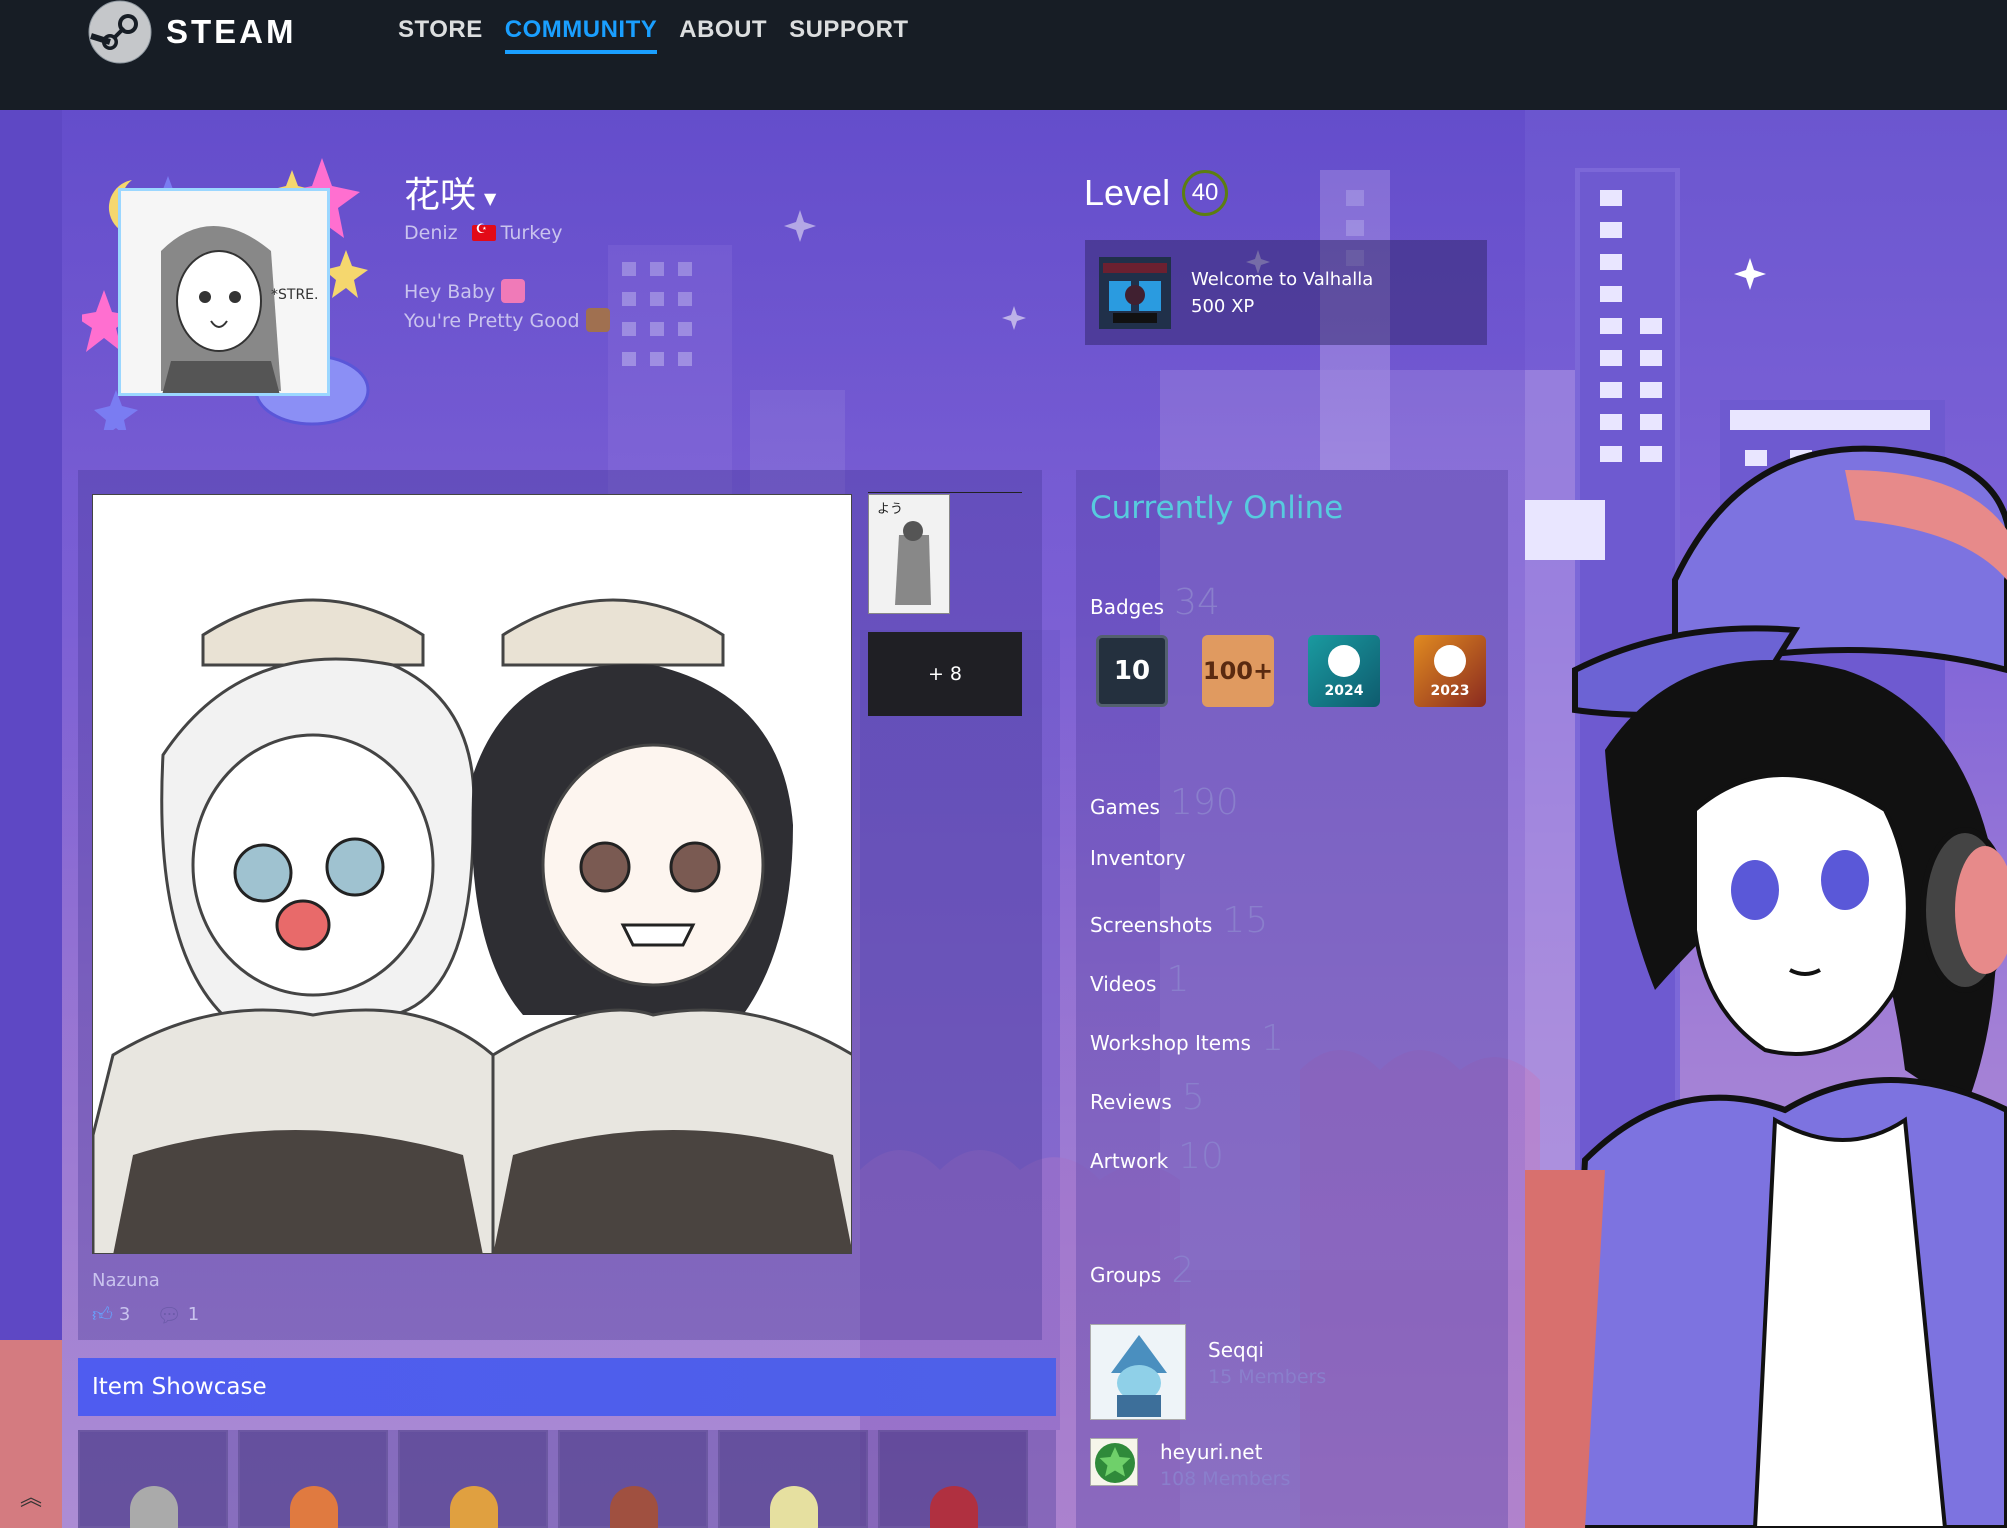 Image resolution: width=2007 pixels, height=1528 pixels. What do you see at coordinates (581, 35) in the screenshot?
I see `nav-community: COMMUNITY` at bounding box center [581, 35].